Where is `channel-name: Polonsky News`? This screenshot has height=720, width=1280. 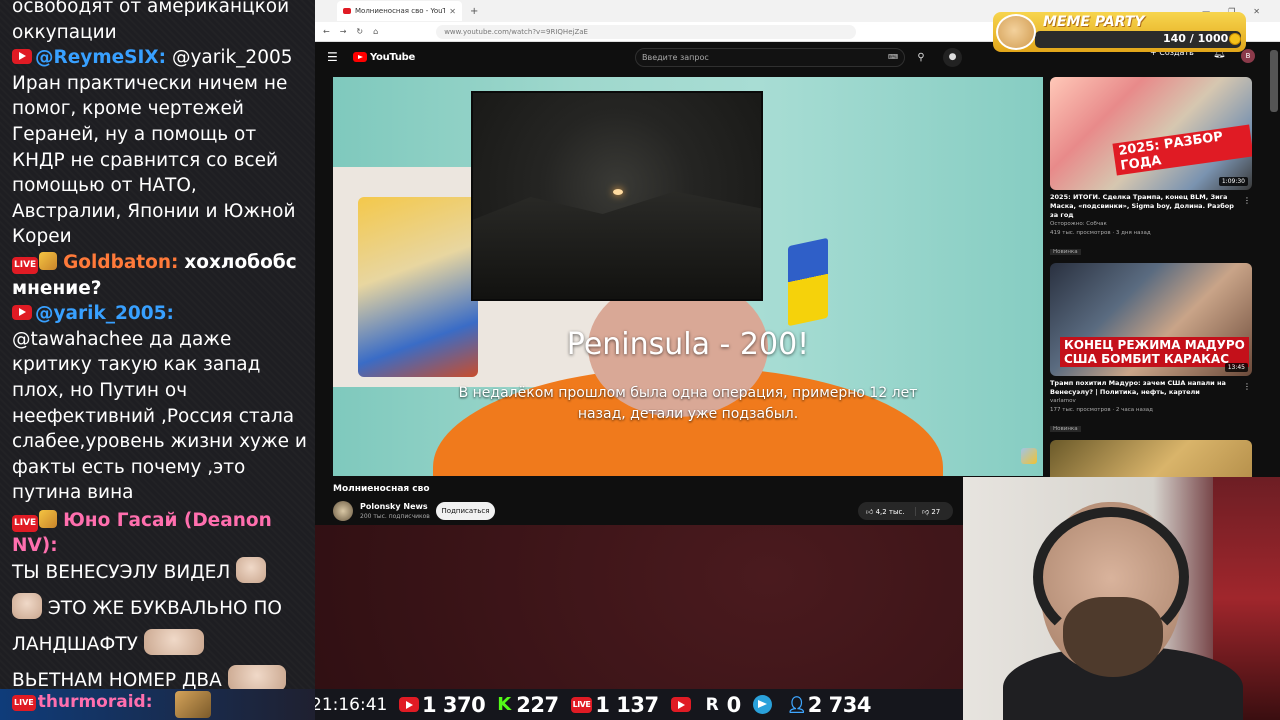
channel-name: Polonsky News is located at coordinates (394, 506).